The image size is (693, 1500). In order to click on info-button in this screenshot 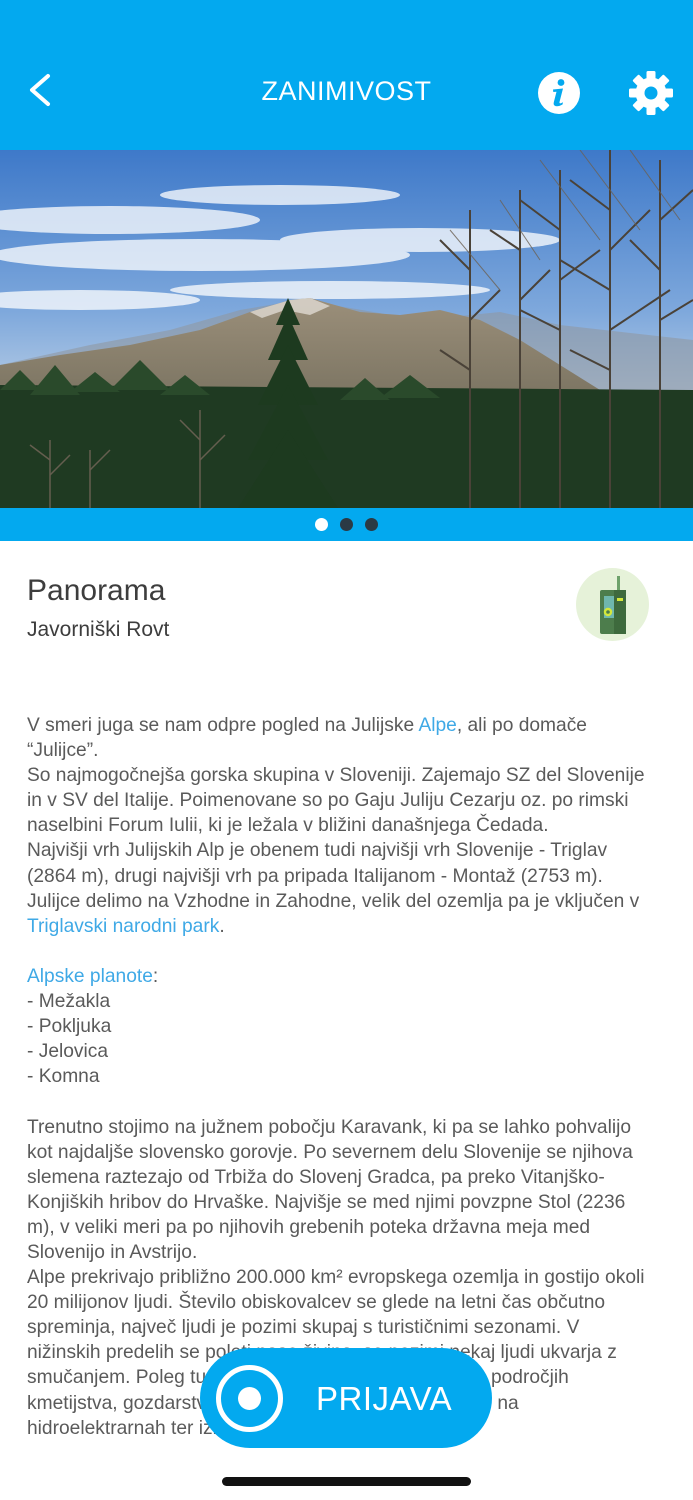, I will do `click(559, 93)`.